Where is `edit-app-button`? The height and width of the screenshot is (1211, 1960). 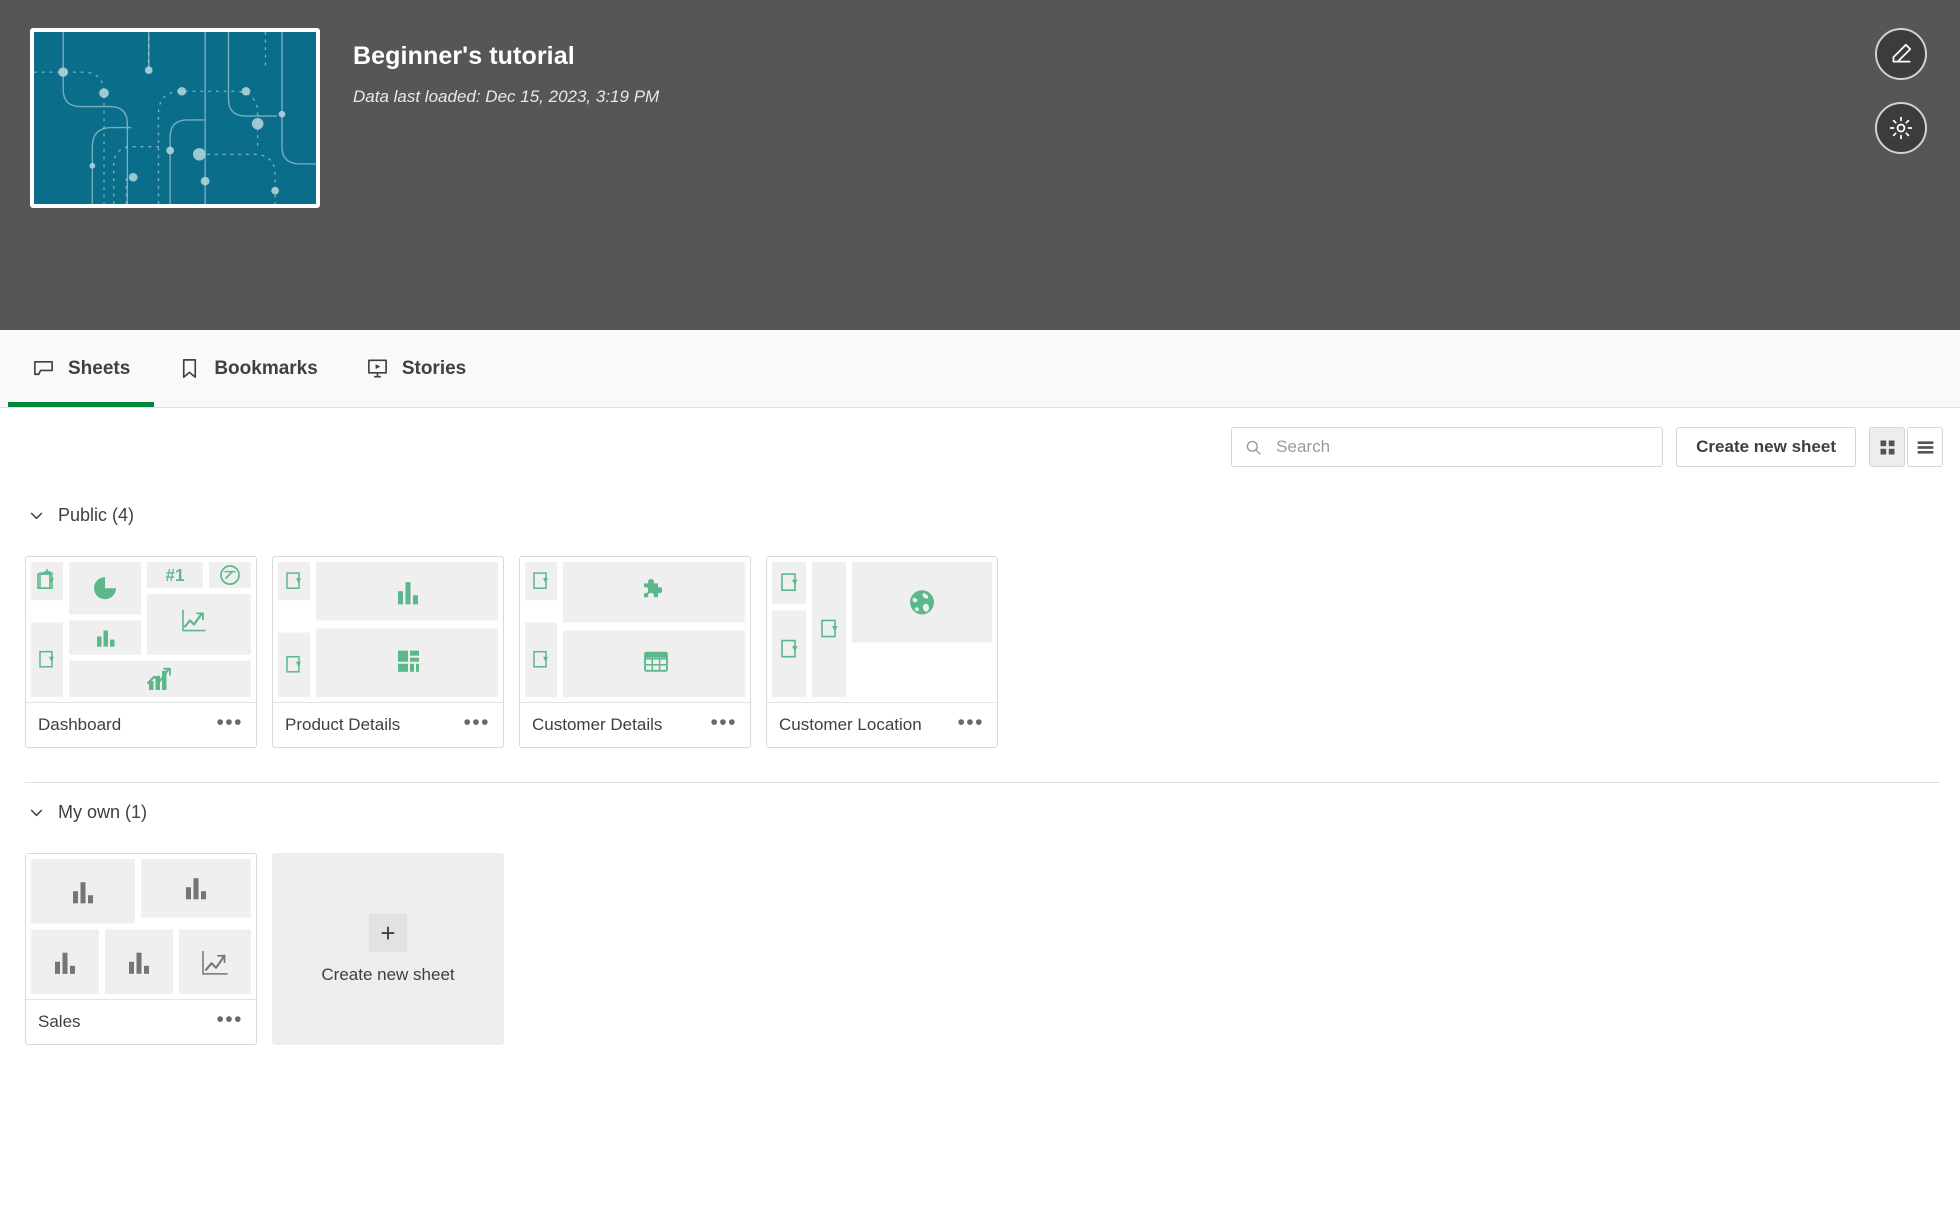 edit-app-button is located at coordinates (1901, 54).